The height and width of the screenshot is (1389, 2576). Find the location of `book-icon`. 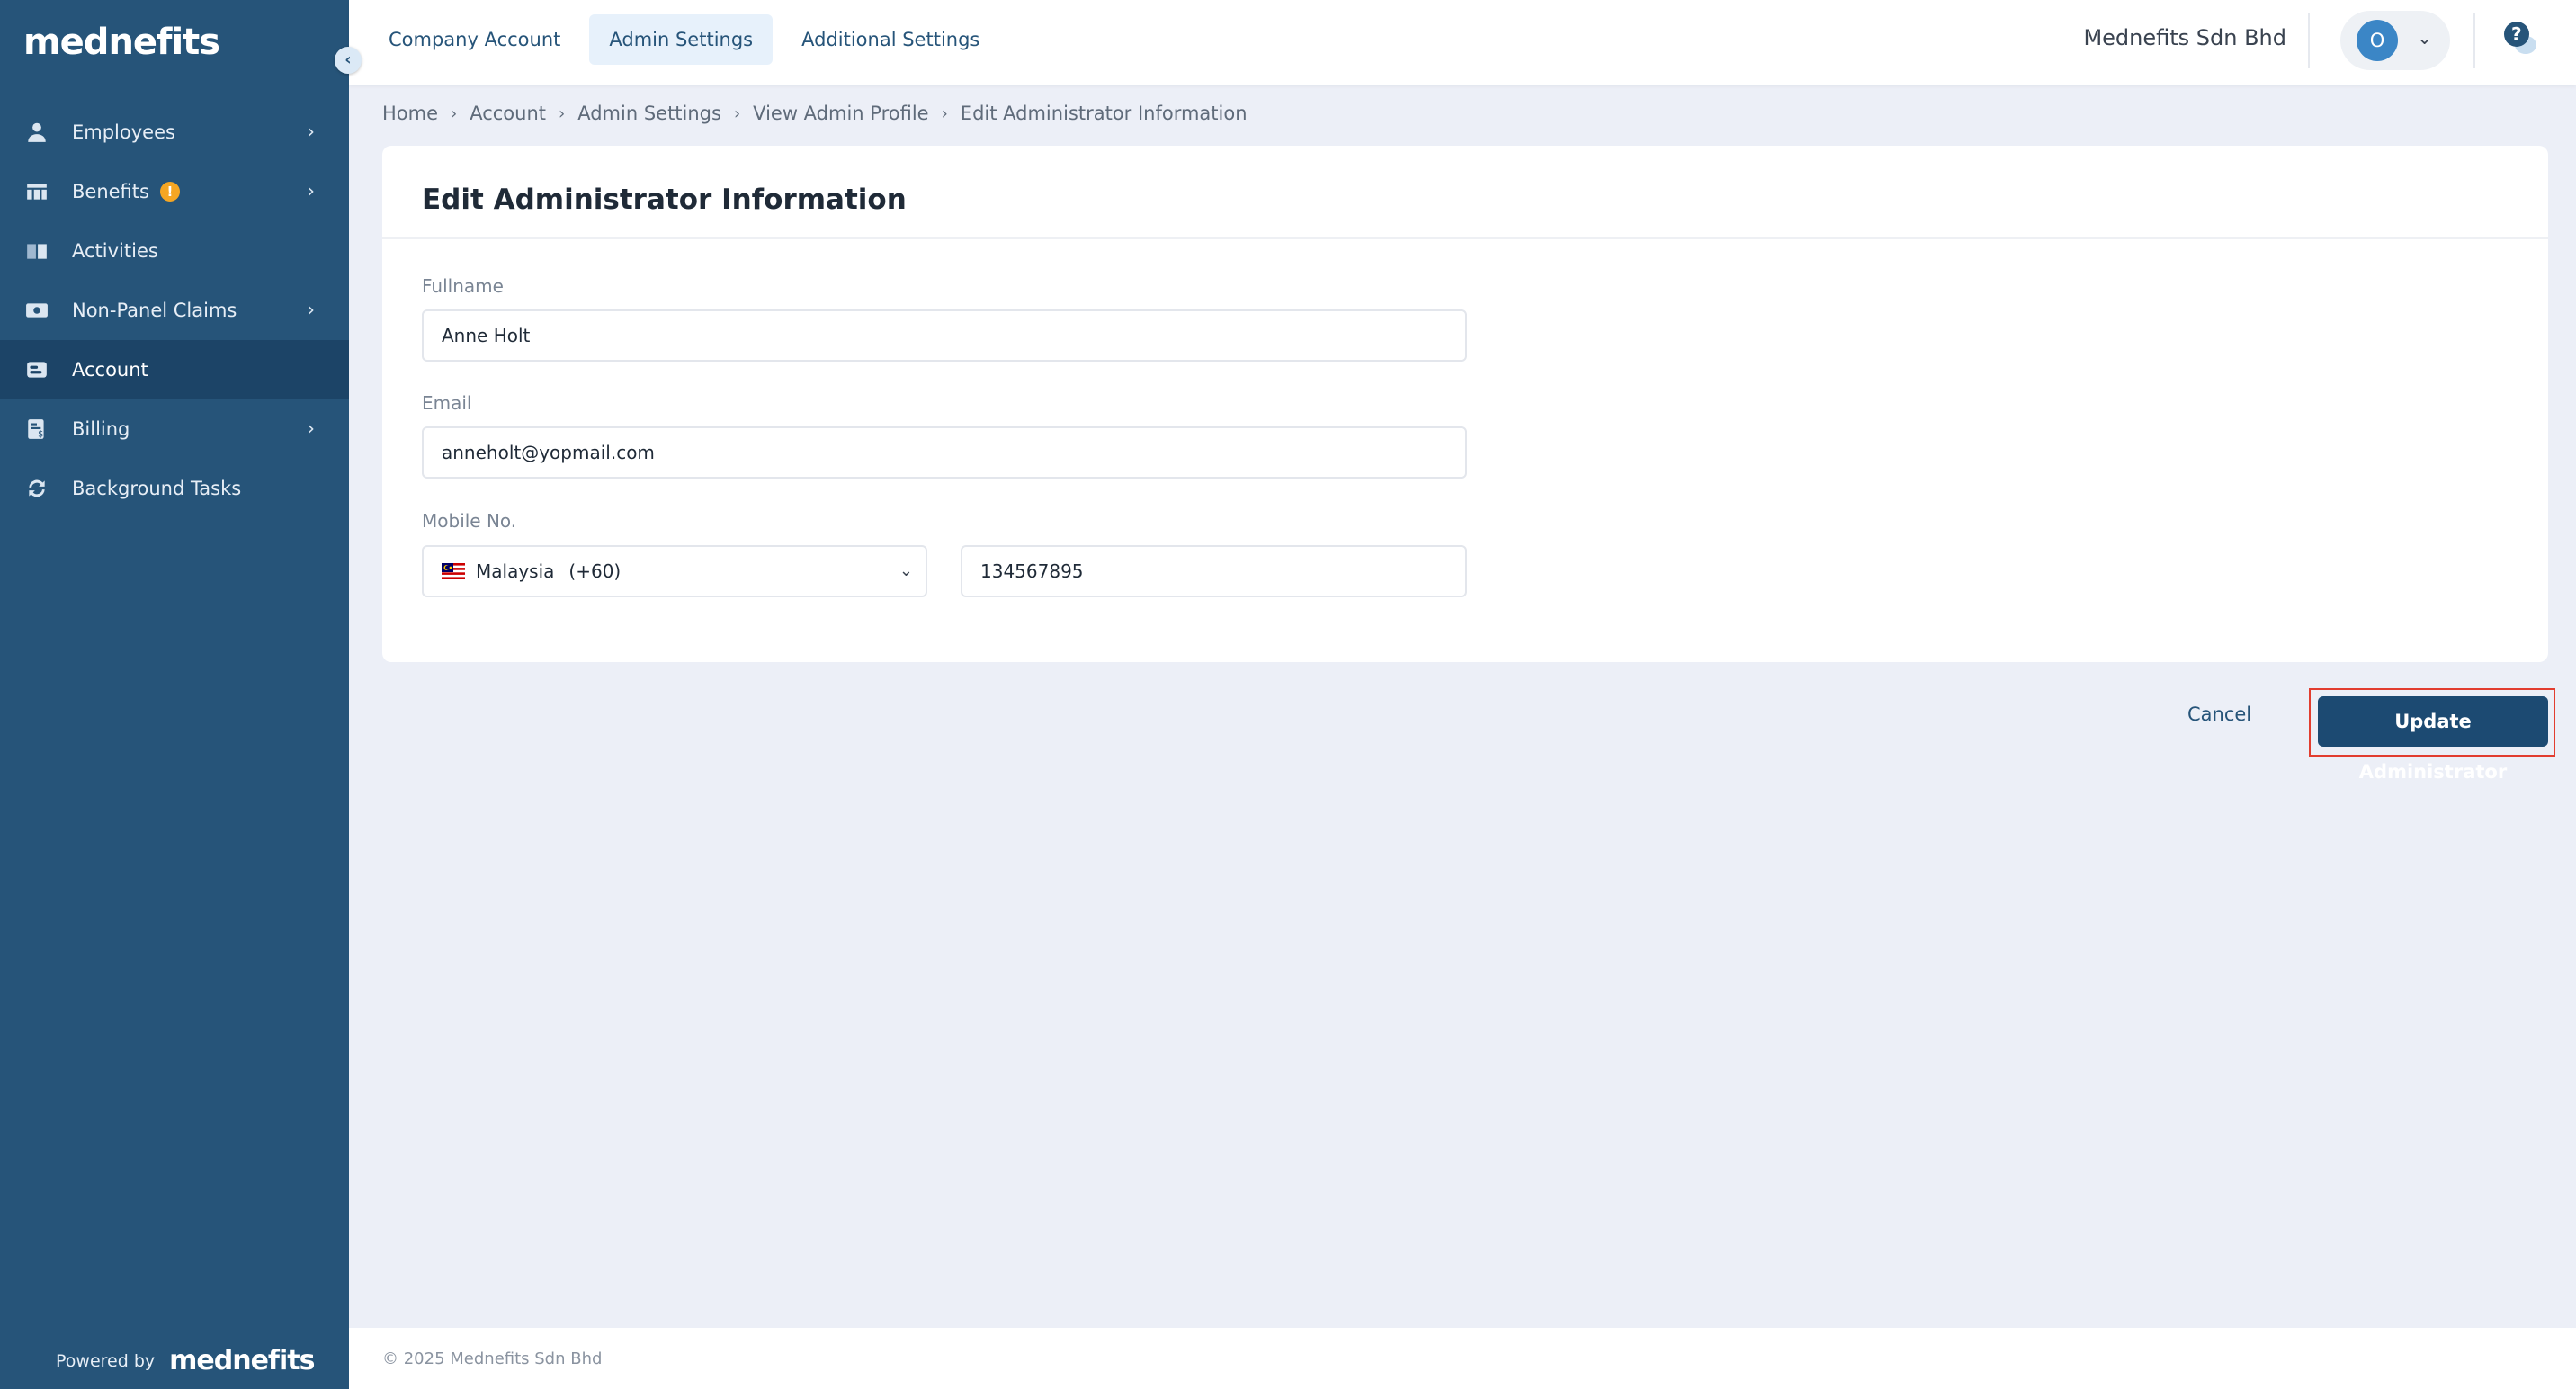

book-icon is located at coordinates (37, 251).